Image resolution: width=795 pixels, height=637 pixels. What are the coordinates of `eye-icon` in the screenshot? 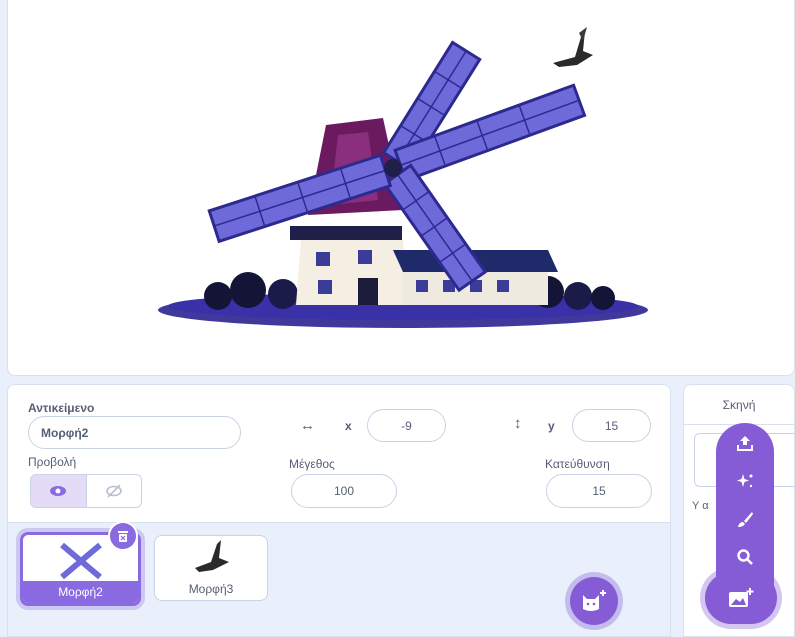 It's located at (58, 491).